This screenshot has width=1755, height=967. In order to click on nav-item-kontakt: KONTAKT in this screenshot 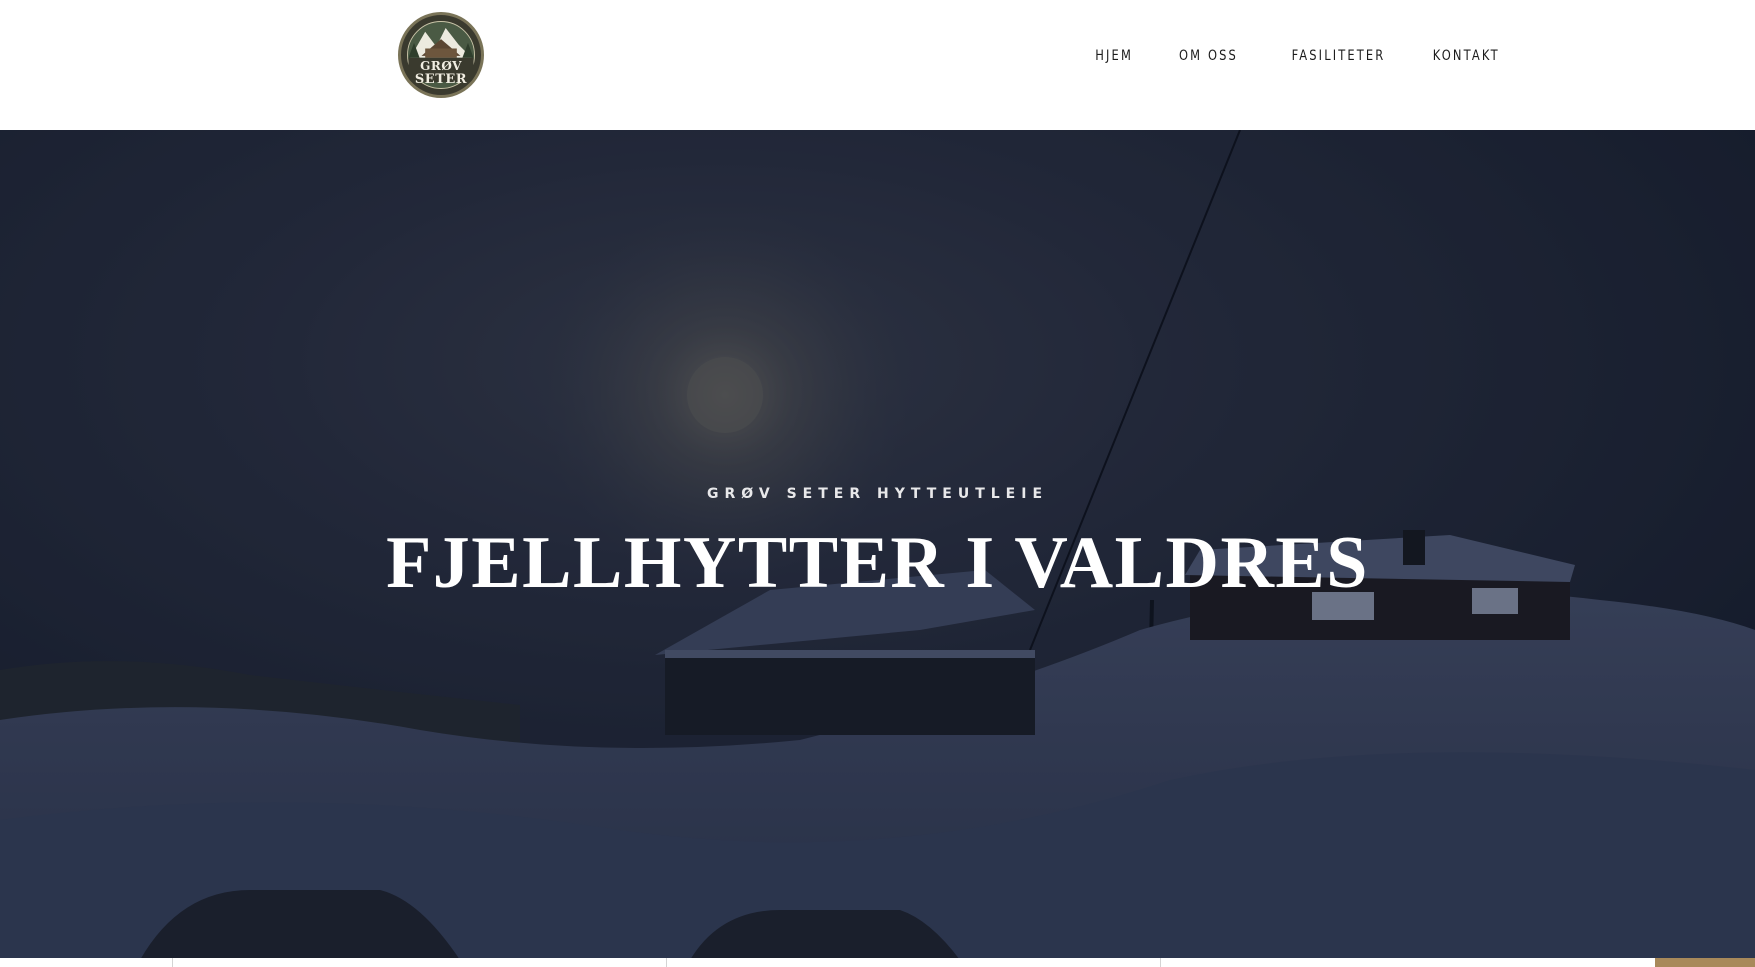, I will do `click(1466, 56)`.